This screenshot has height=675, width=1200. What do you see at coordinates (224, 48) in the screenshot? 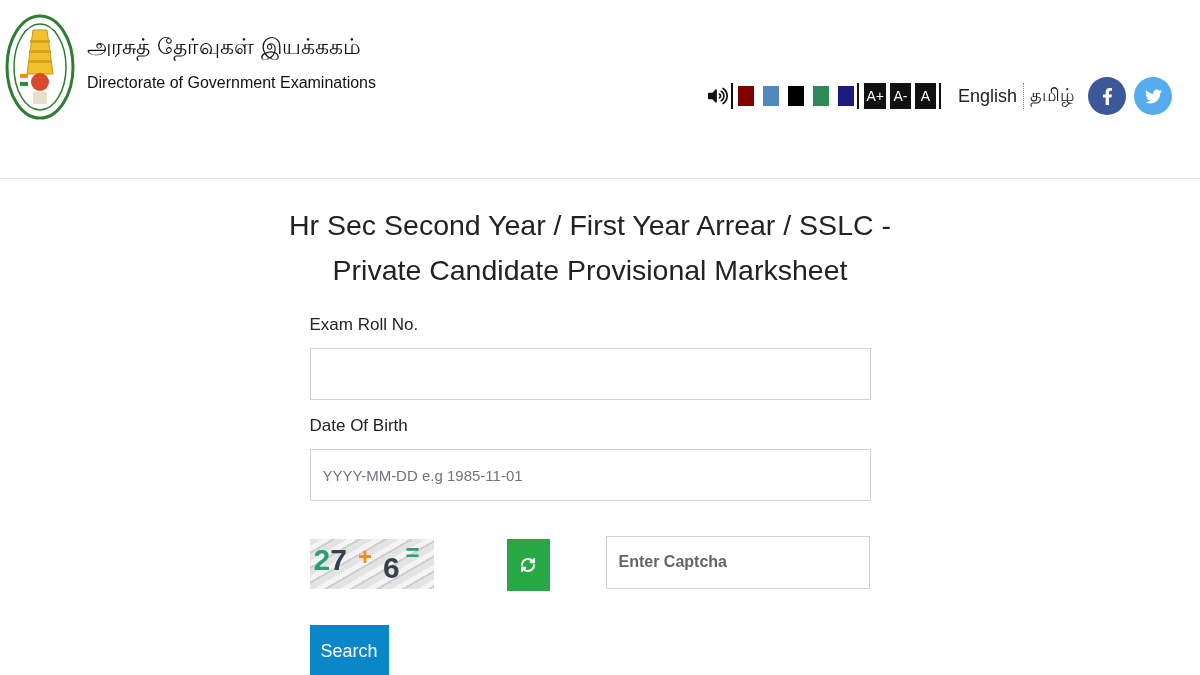
I see `site-title-tamil: அரசுத் தேர்வுகள் இயக்ககம்` at bounding box center [224, 48].